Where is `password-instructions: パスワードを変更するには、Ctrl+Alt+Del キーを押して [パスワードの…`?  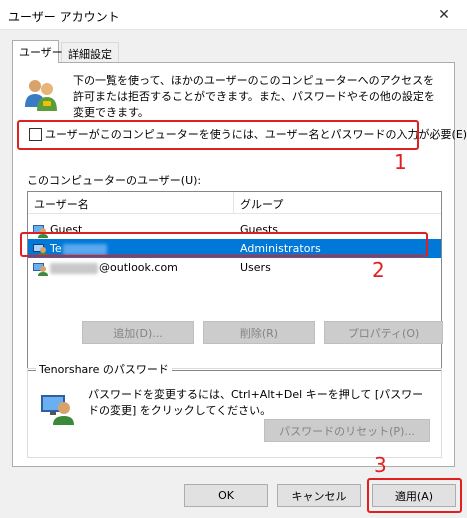 password-instructions: パスワードを変更するには、Ctrl+Alt+Del キーを押して [パスワードの… is located at coordinates (256, 402).